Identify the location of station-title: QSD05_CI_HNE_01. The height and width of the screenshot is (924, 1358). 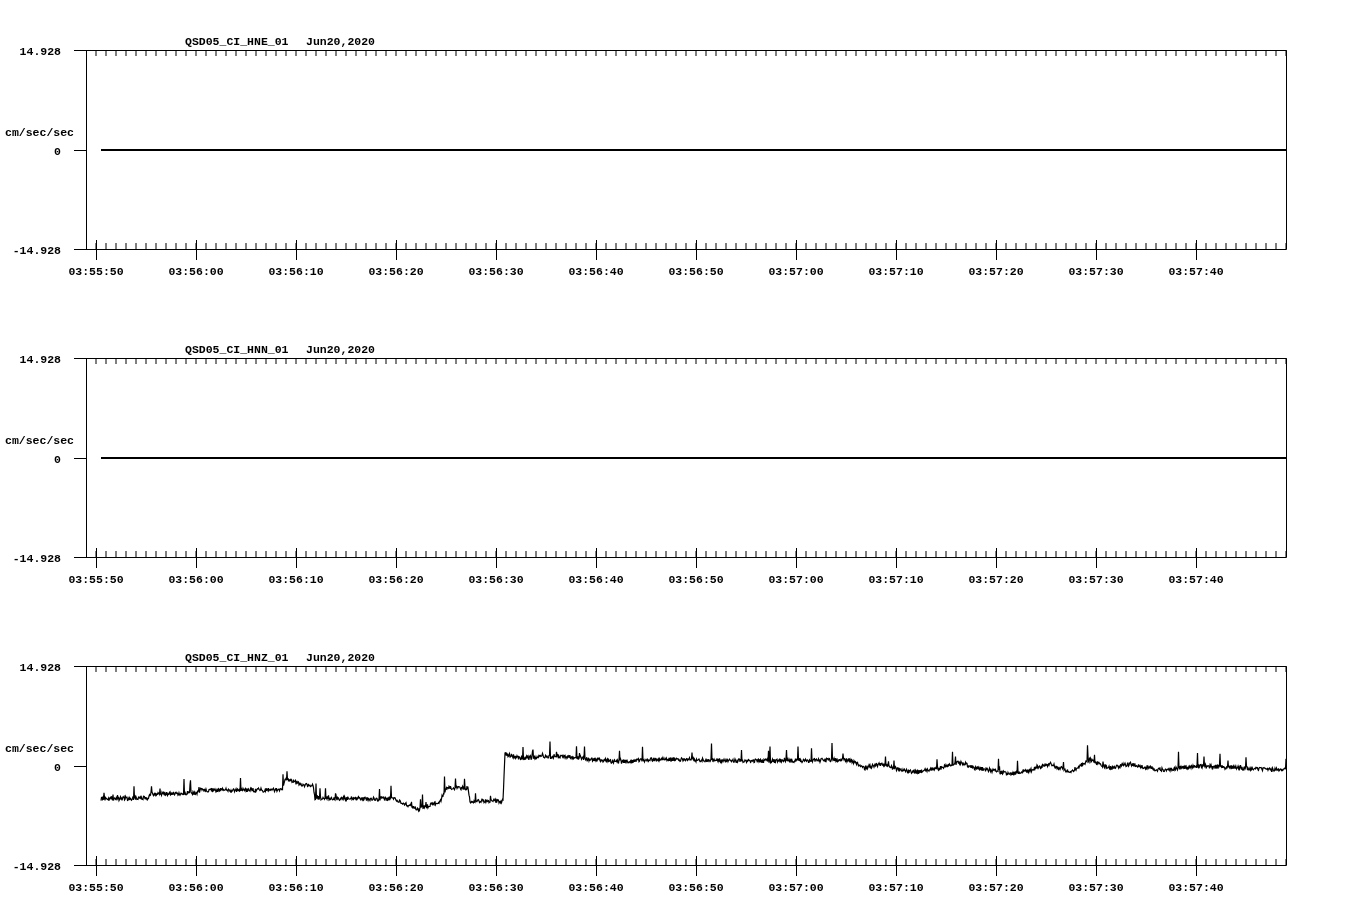
(237, 41).